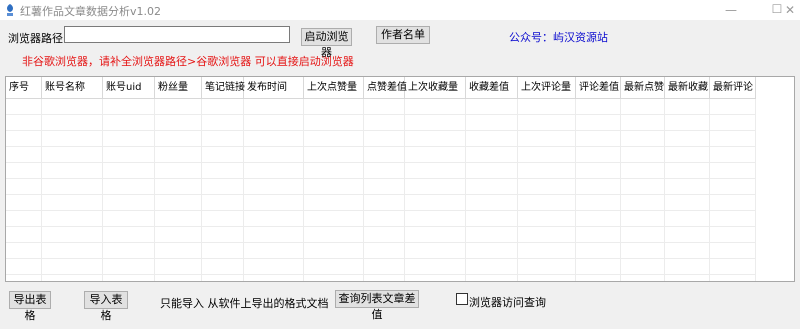  I want to click on window-title: 红薯作品文章数据分析v1.02, so click(91, 11).